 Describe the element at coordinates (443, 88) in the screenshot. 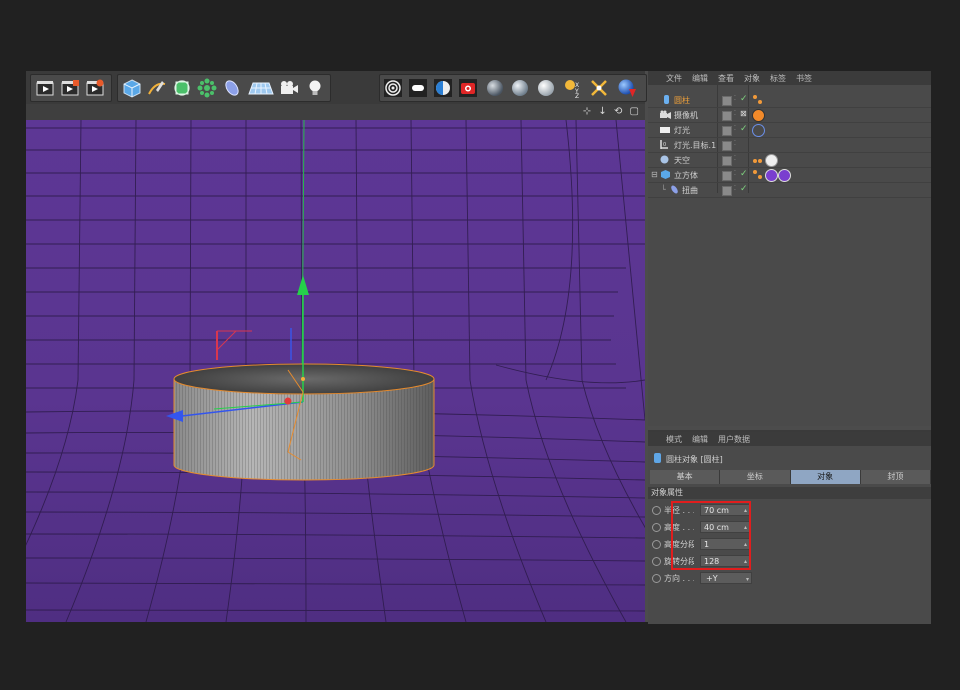

I see `contrast-circle-icon` at that location.